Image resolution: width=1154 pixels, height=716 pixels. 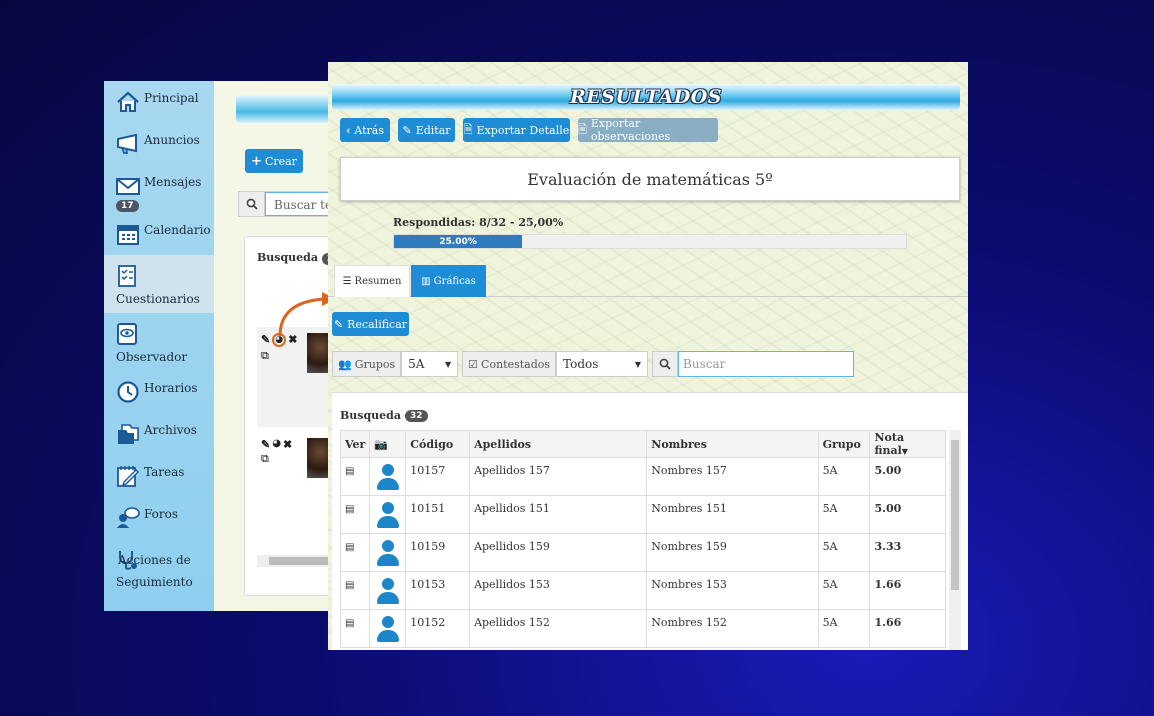 What do you see at coordinates (648, 130) in the screenshot?
I see `export-observations-button: 🗎 Exportar observaciones` at bounding box center [648, 130].